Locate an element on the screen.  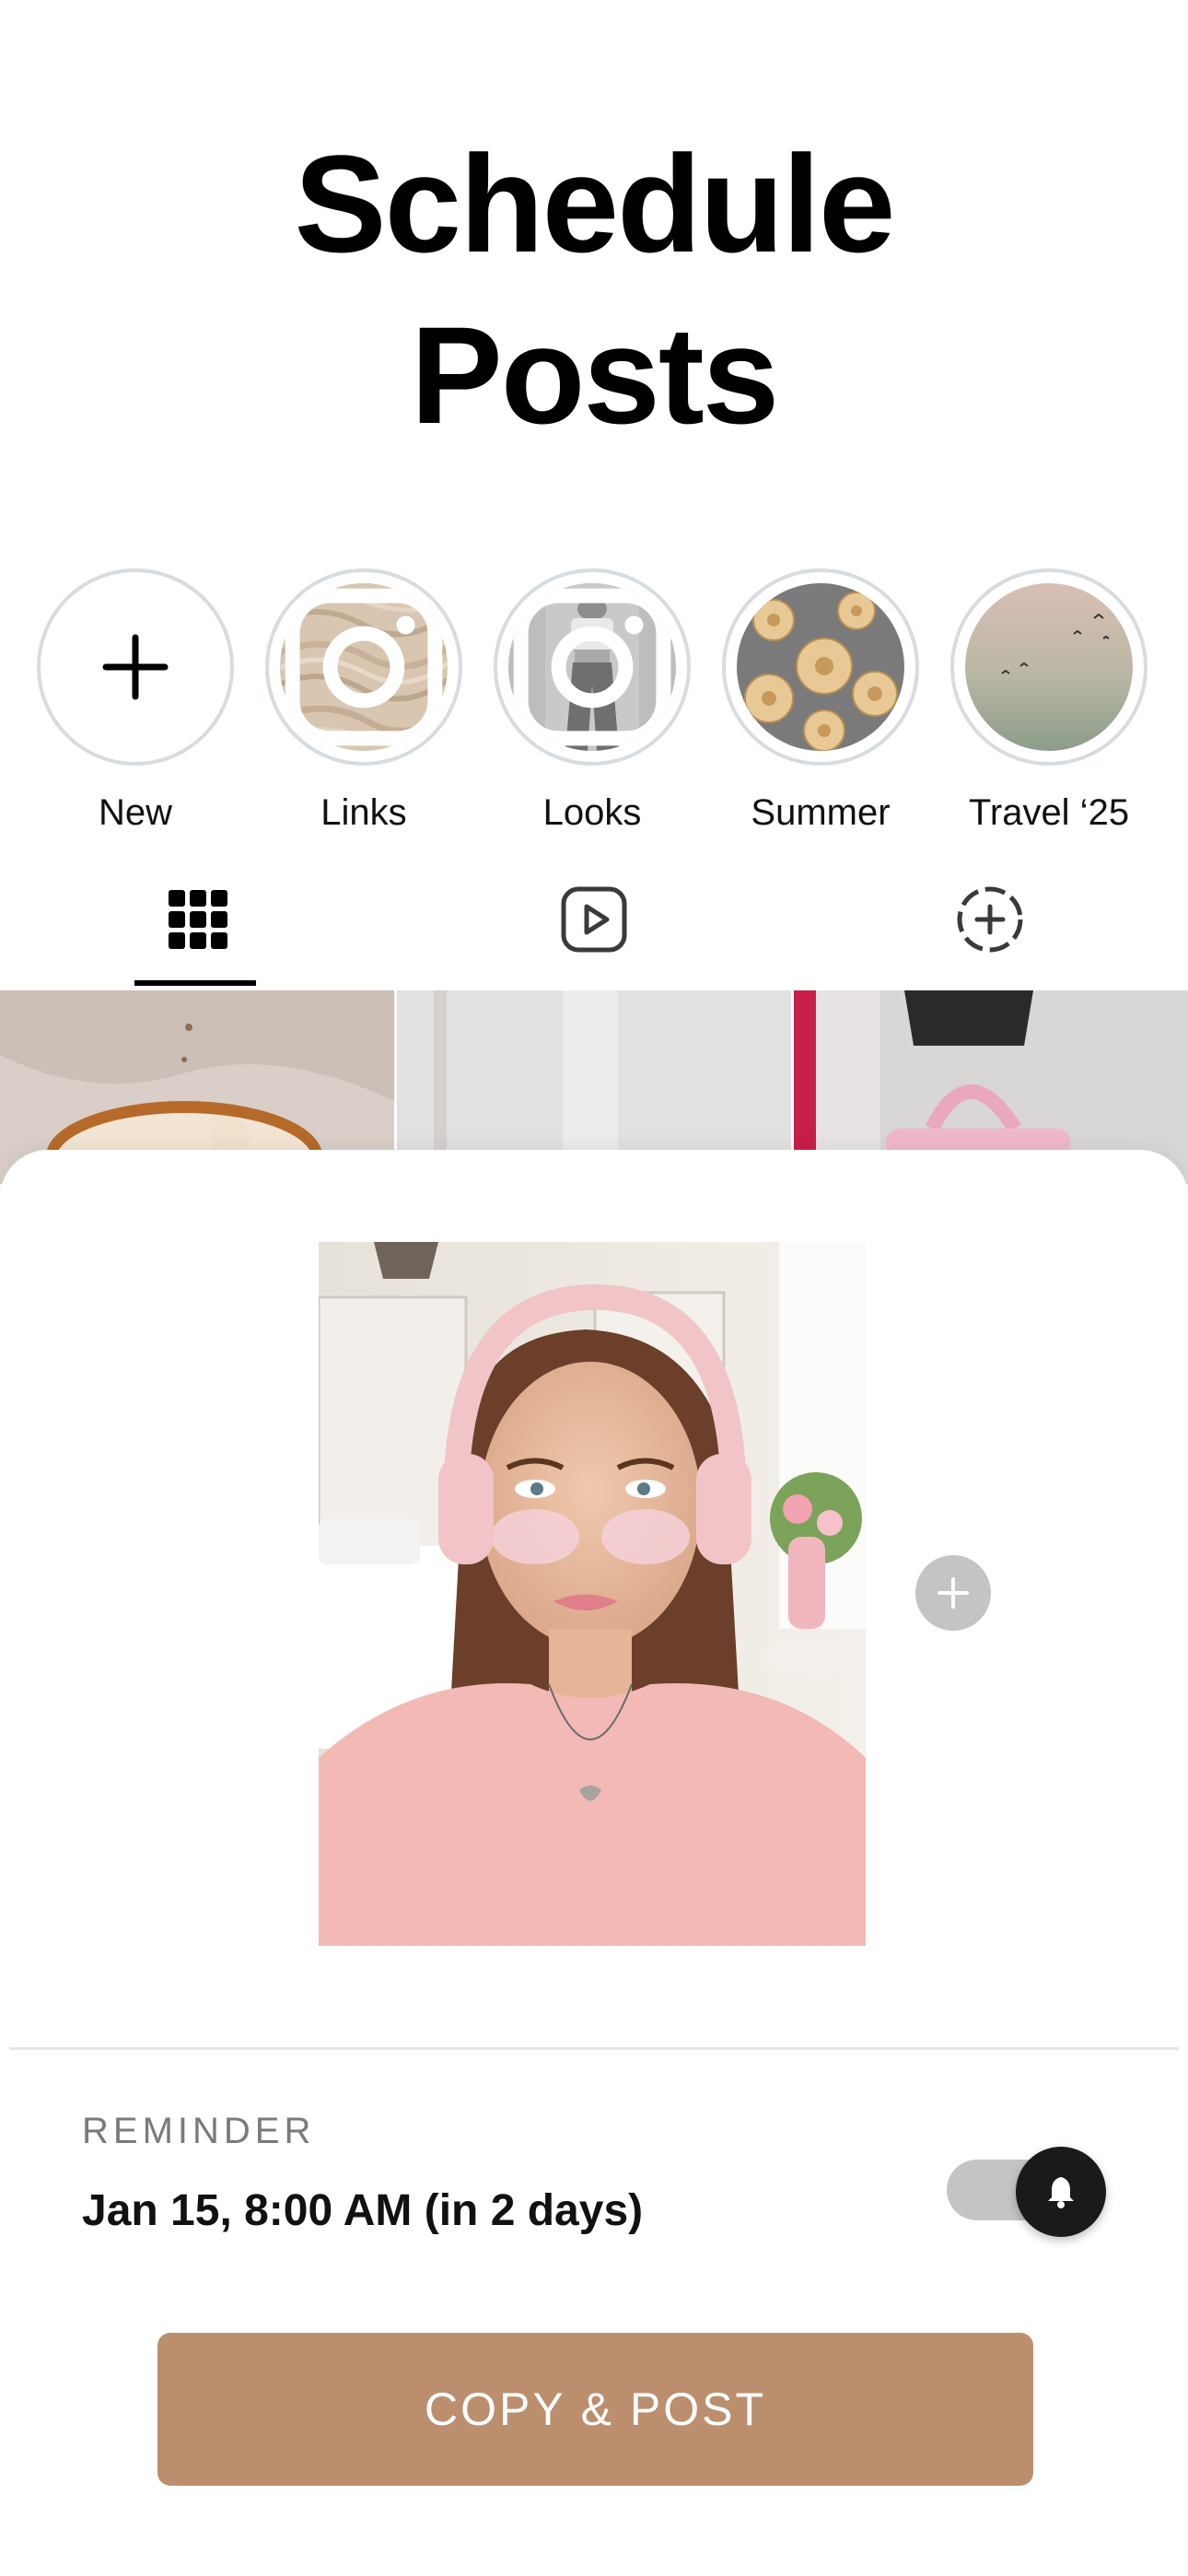
highlight-label: Looks is located at coordinates (592, 812).